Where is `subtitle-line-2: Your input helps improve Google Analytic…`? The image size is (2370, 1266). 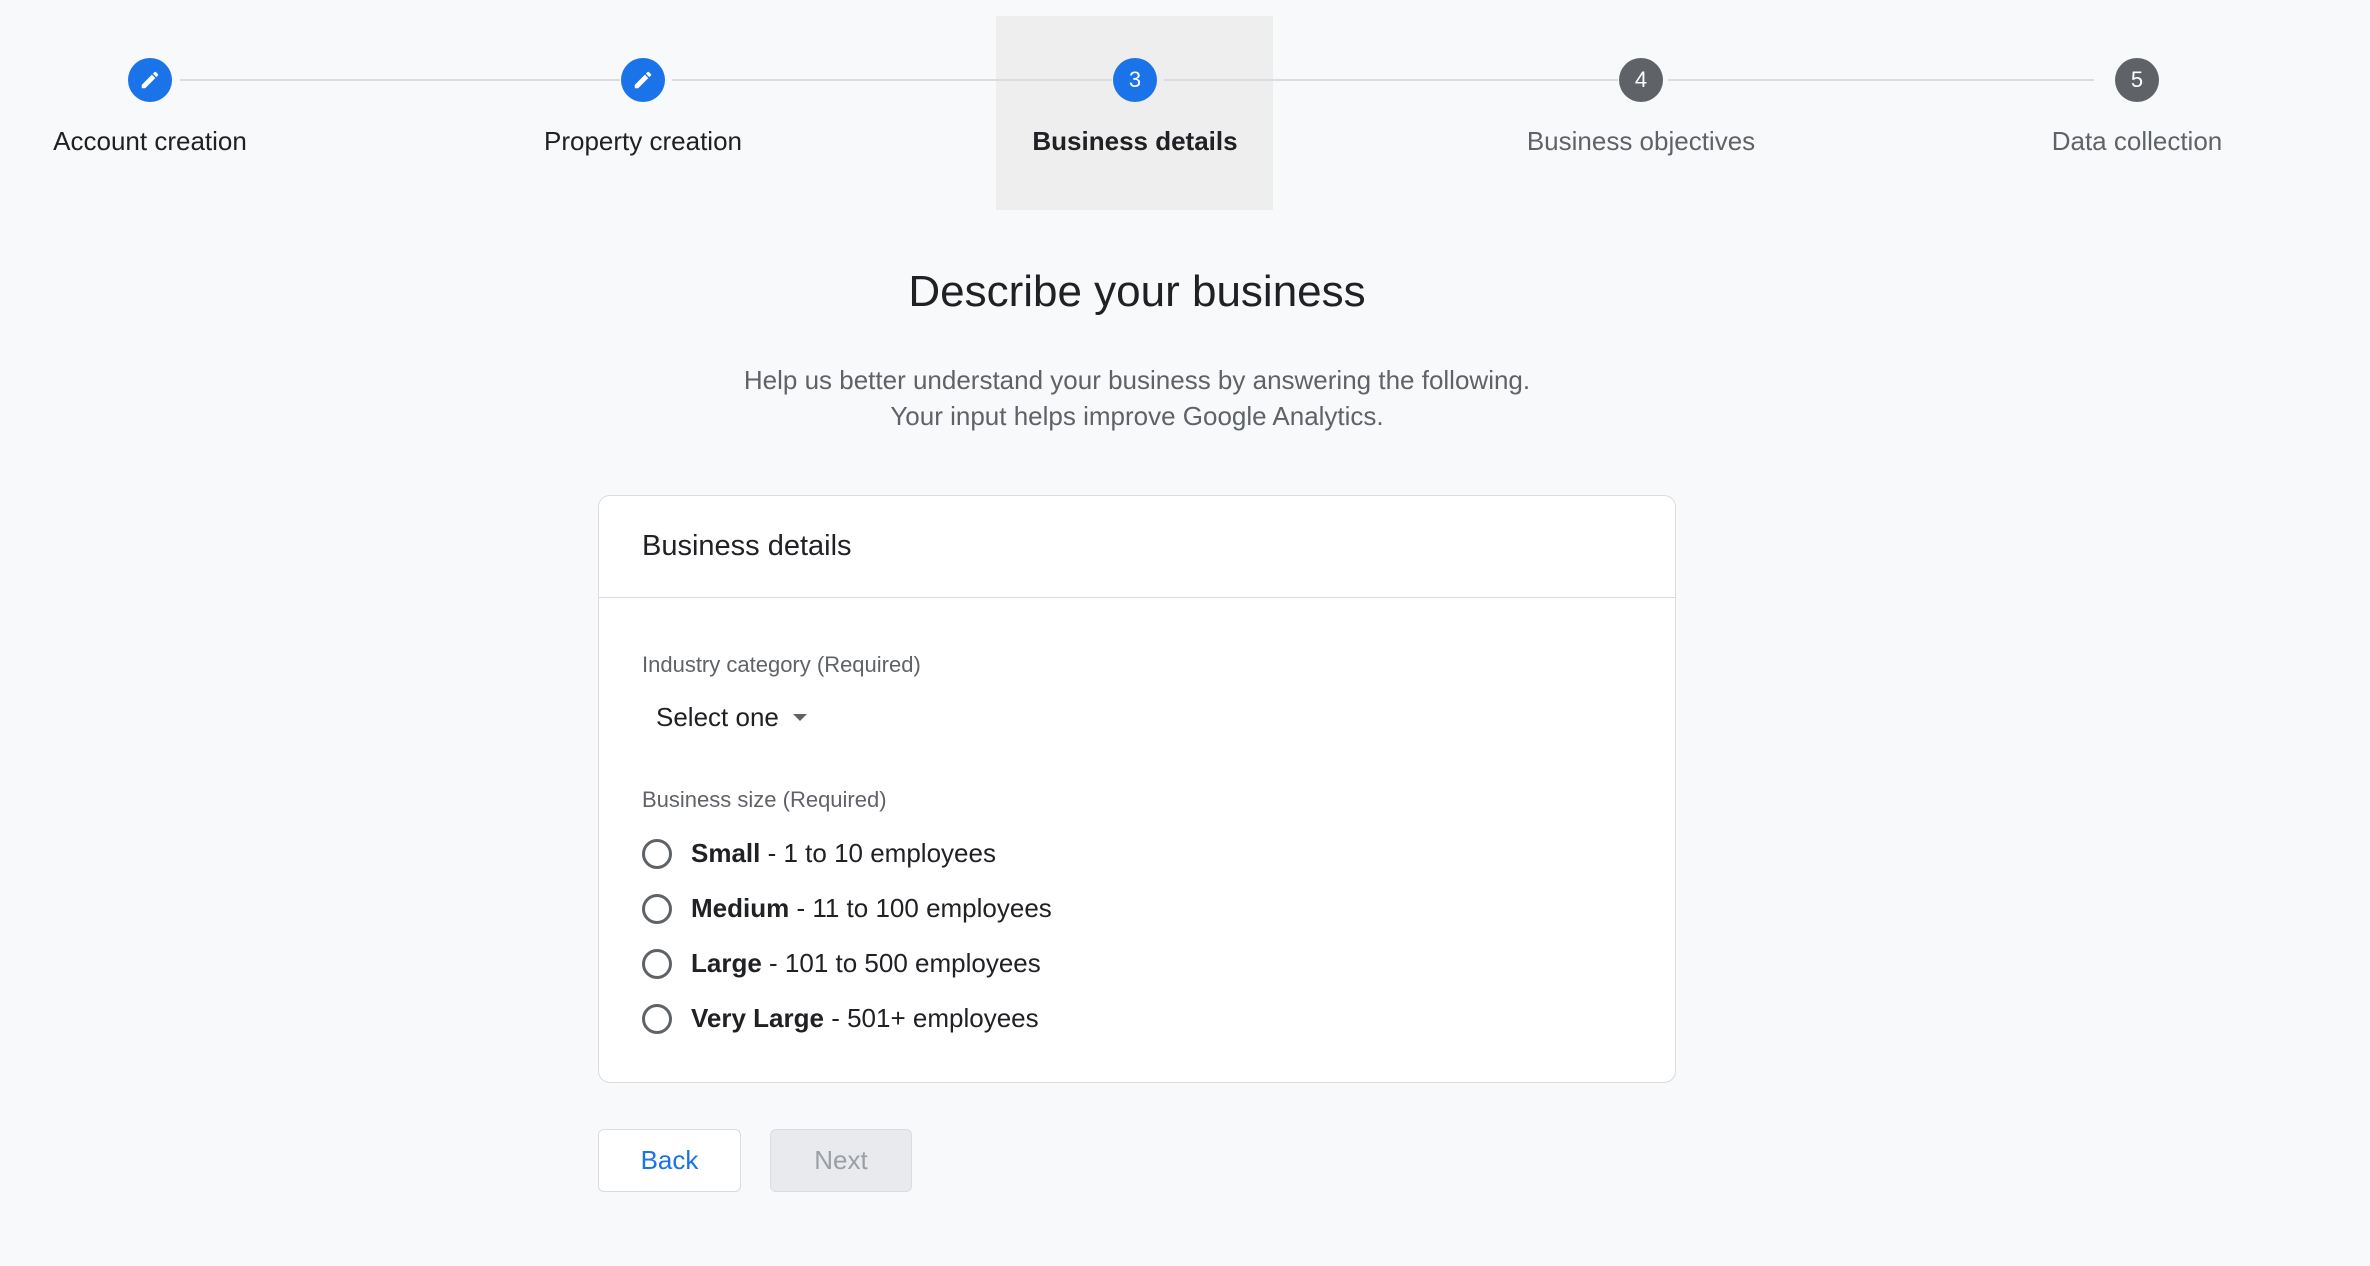 subtitle-line-2: Your input helps improve Google Analytic… is located at coordinates (1137, 416).